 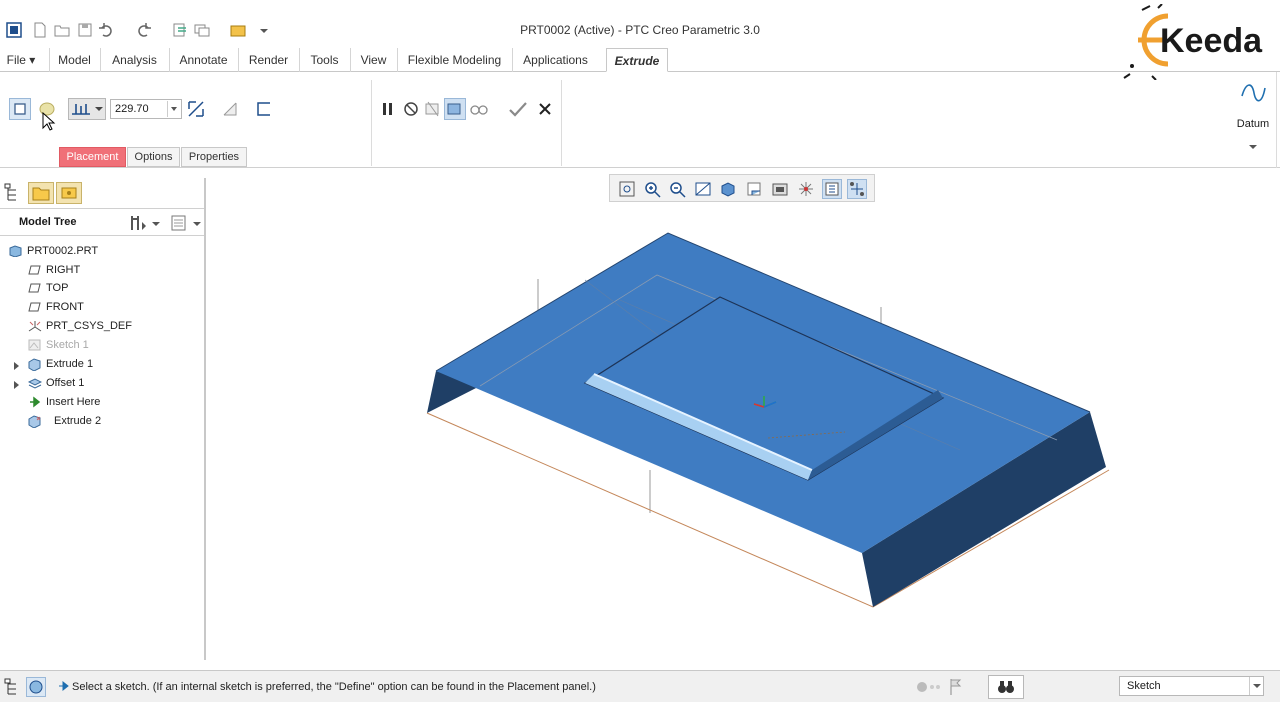 I want to click on solid-icon, so click(x=20, y=109).